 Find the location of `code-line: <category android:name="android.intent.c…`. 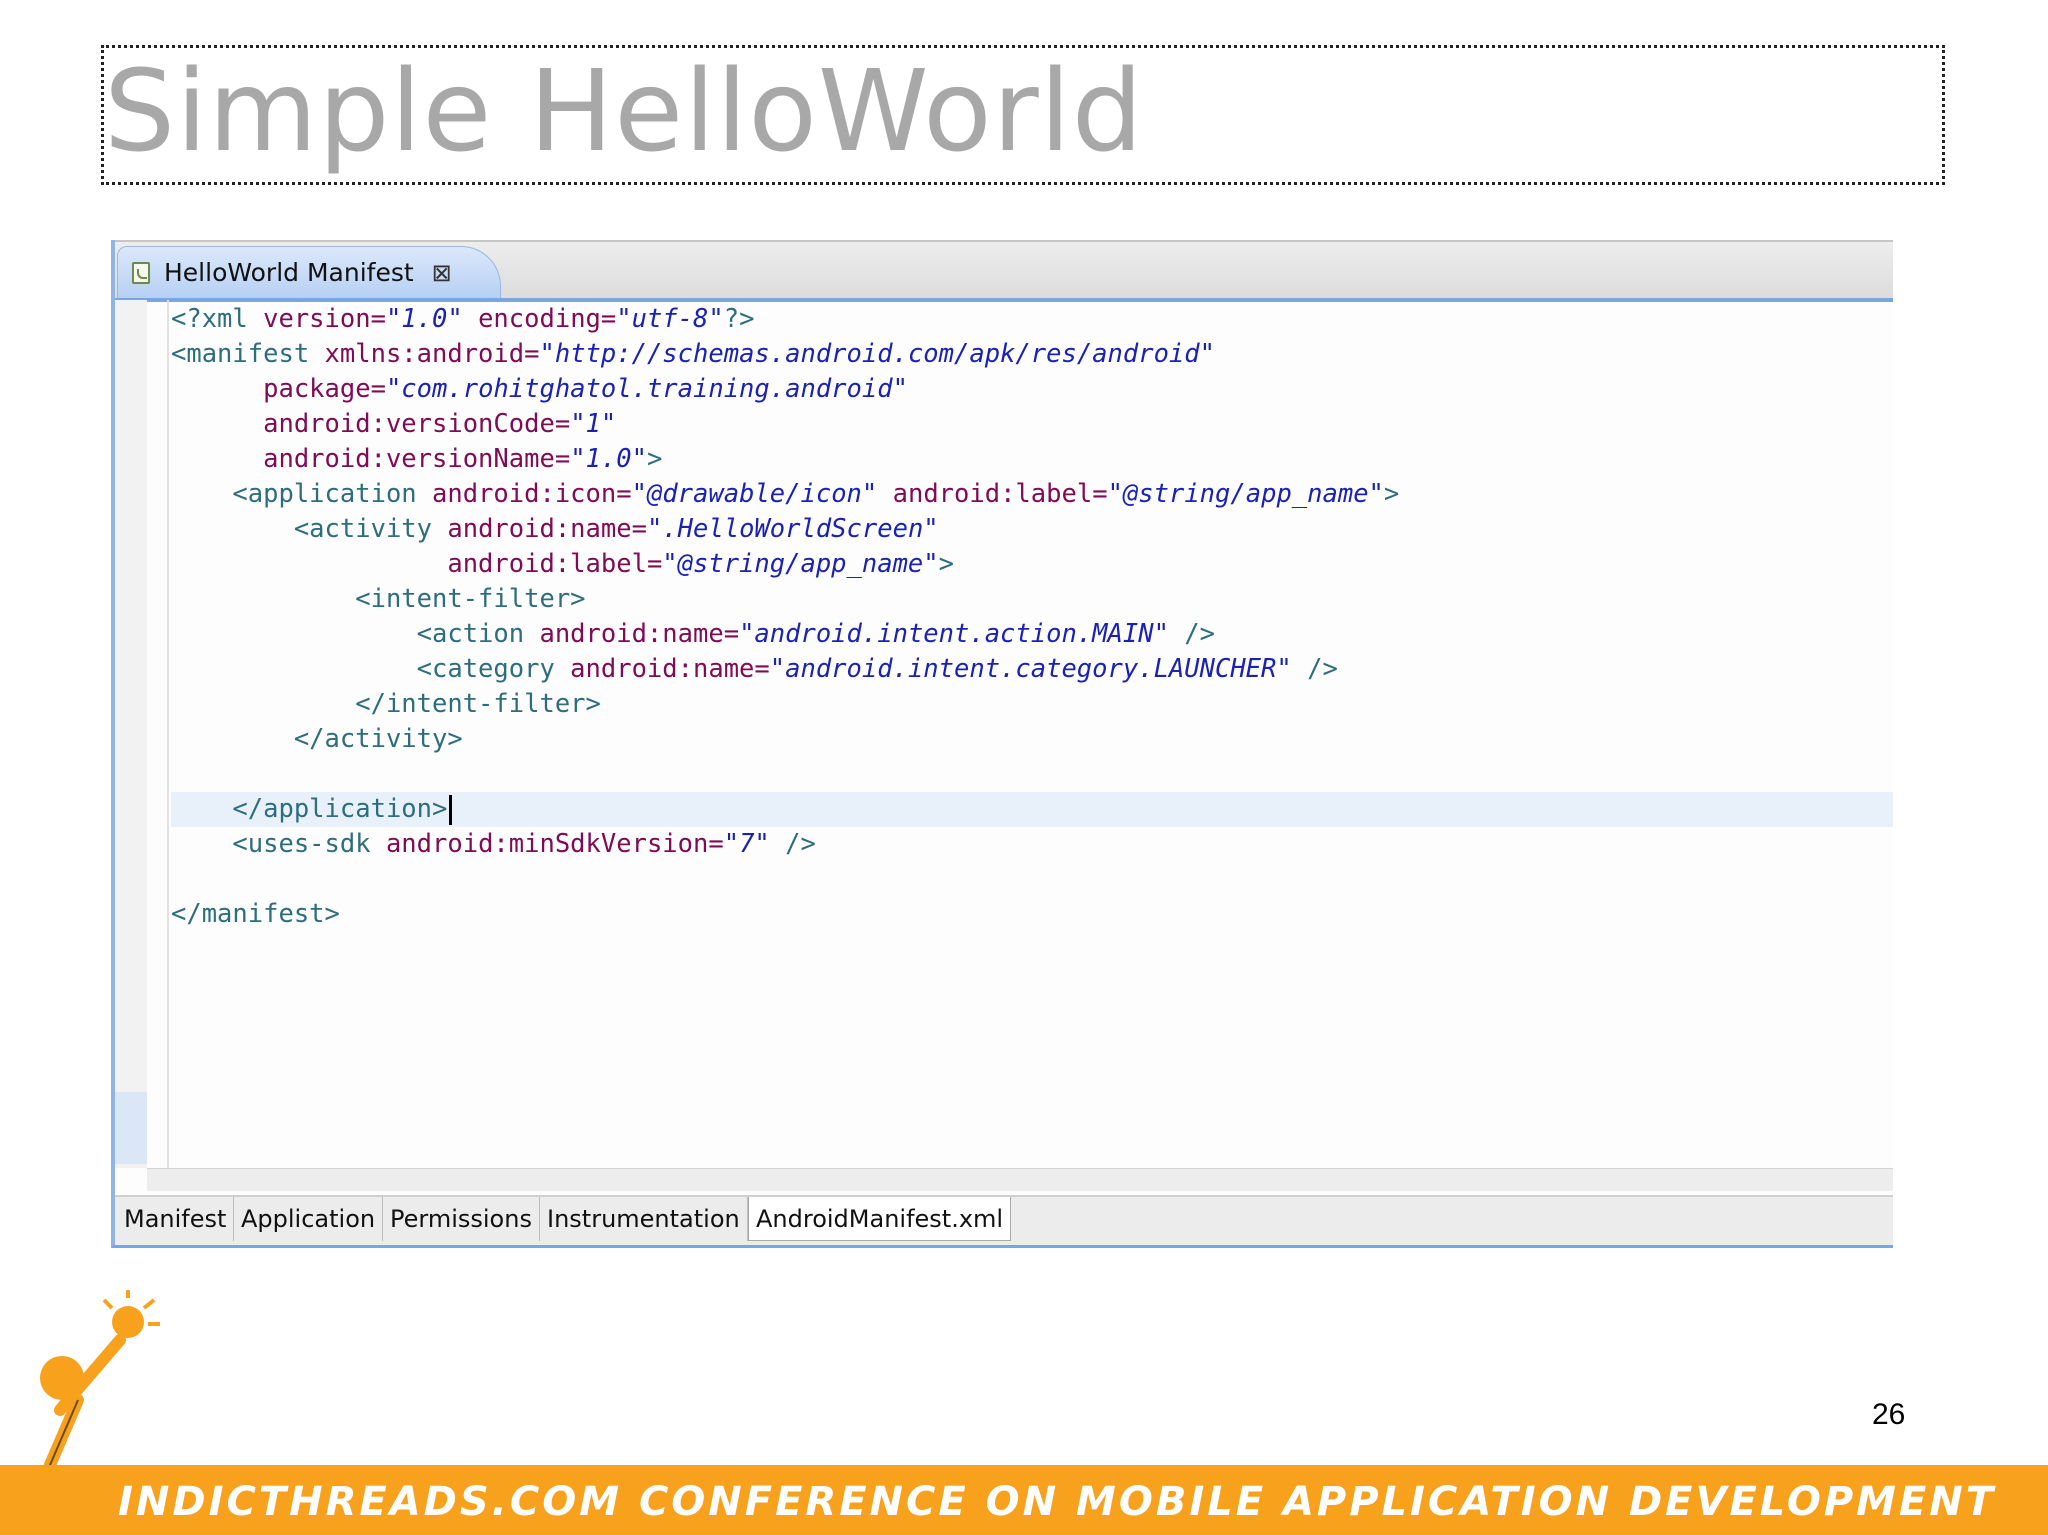

code-line: <category android:name="android.intent.c… is located at coordinates (1032, 669).